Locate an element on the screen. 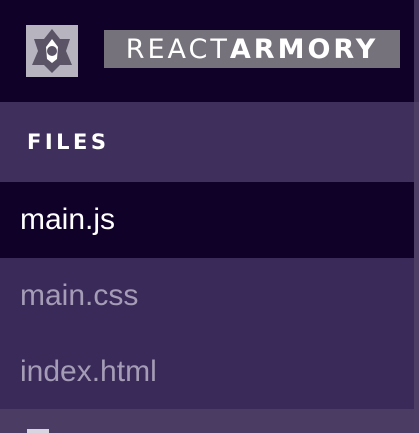 This screenshot has height=433, width=419. brand-wordmark: REACT ARMORY is located at coordinates (252, 49).